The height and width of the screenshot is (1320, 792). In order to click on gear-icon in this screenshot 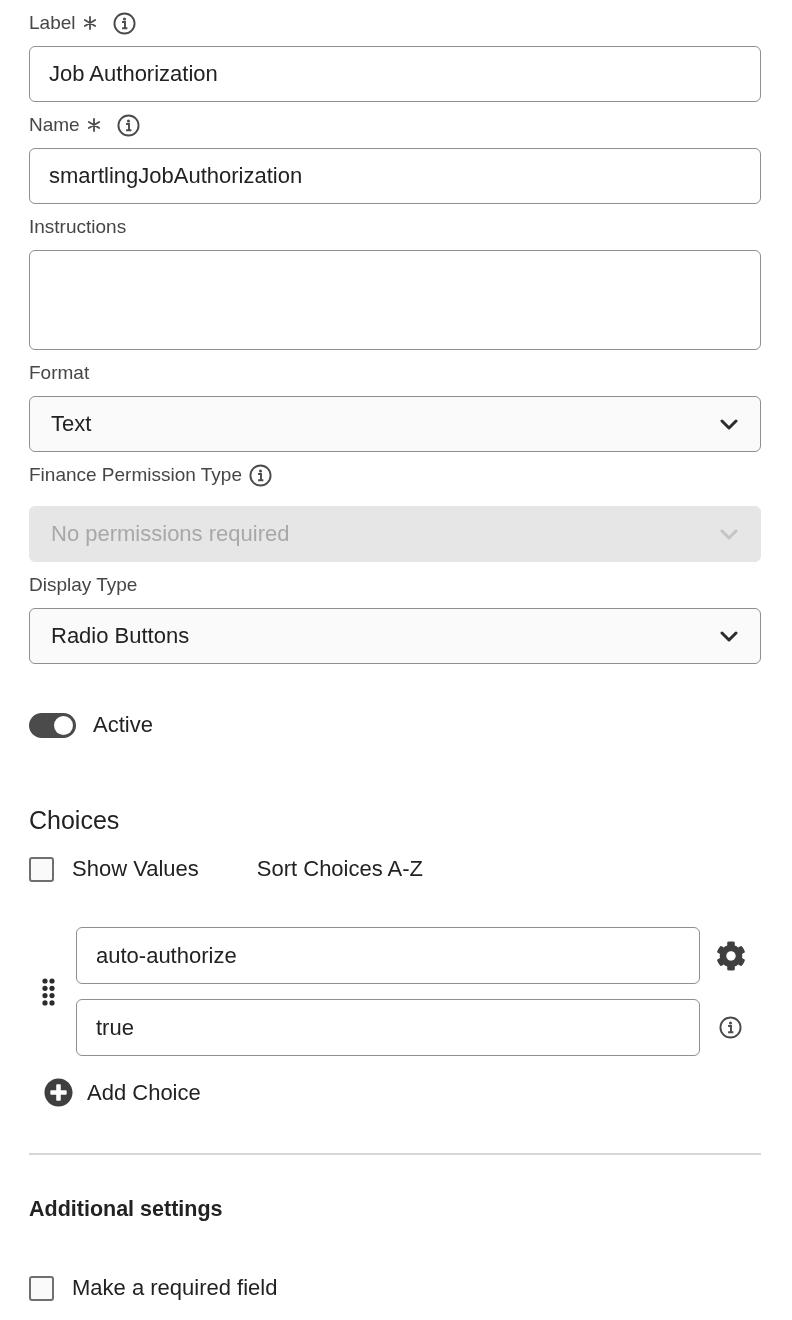, I will do `click(730, 955)`.